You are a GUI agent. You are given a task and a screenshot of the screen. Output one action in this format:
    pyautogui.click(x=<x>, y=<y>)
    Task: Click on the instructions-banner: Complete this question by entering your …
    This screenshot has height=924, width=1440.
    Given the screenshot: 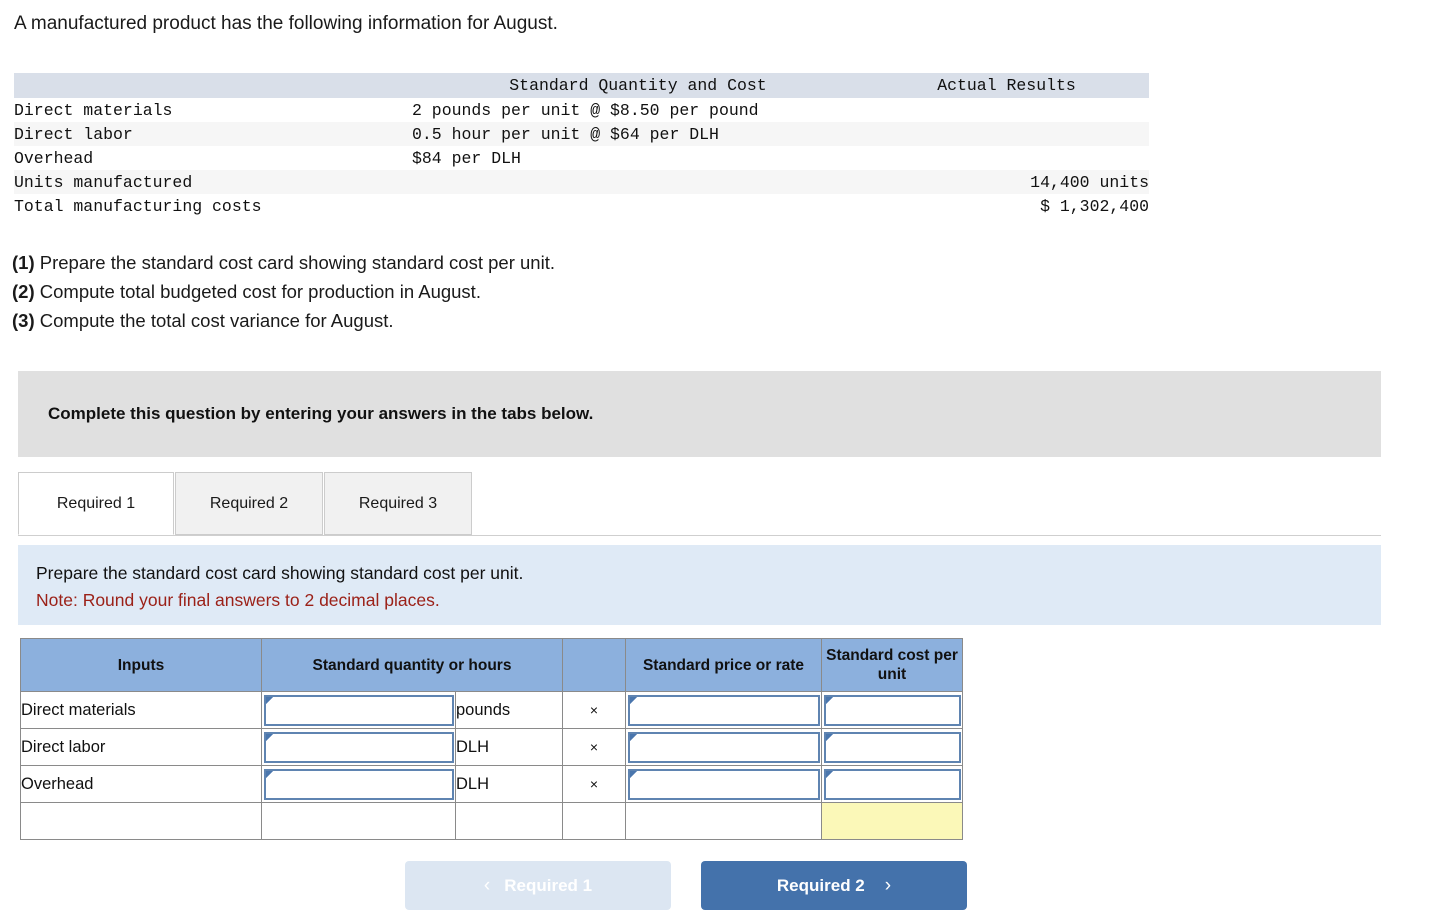 What is the action you would take?
    pyautogui.click(x=699, y=414)
    